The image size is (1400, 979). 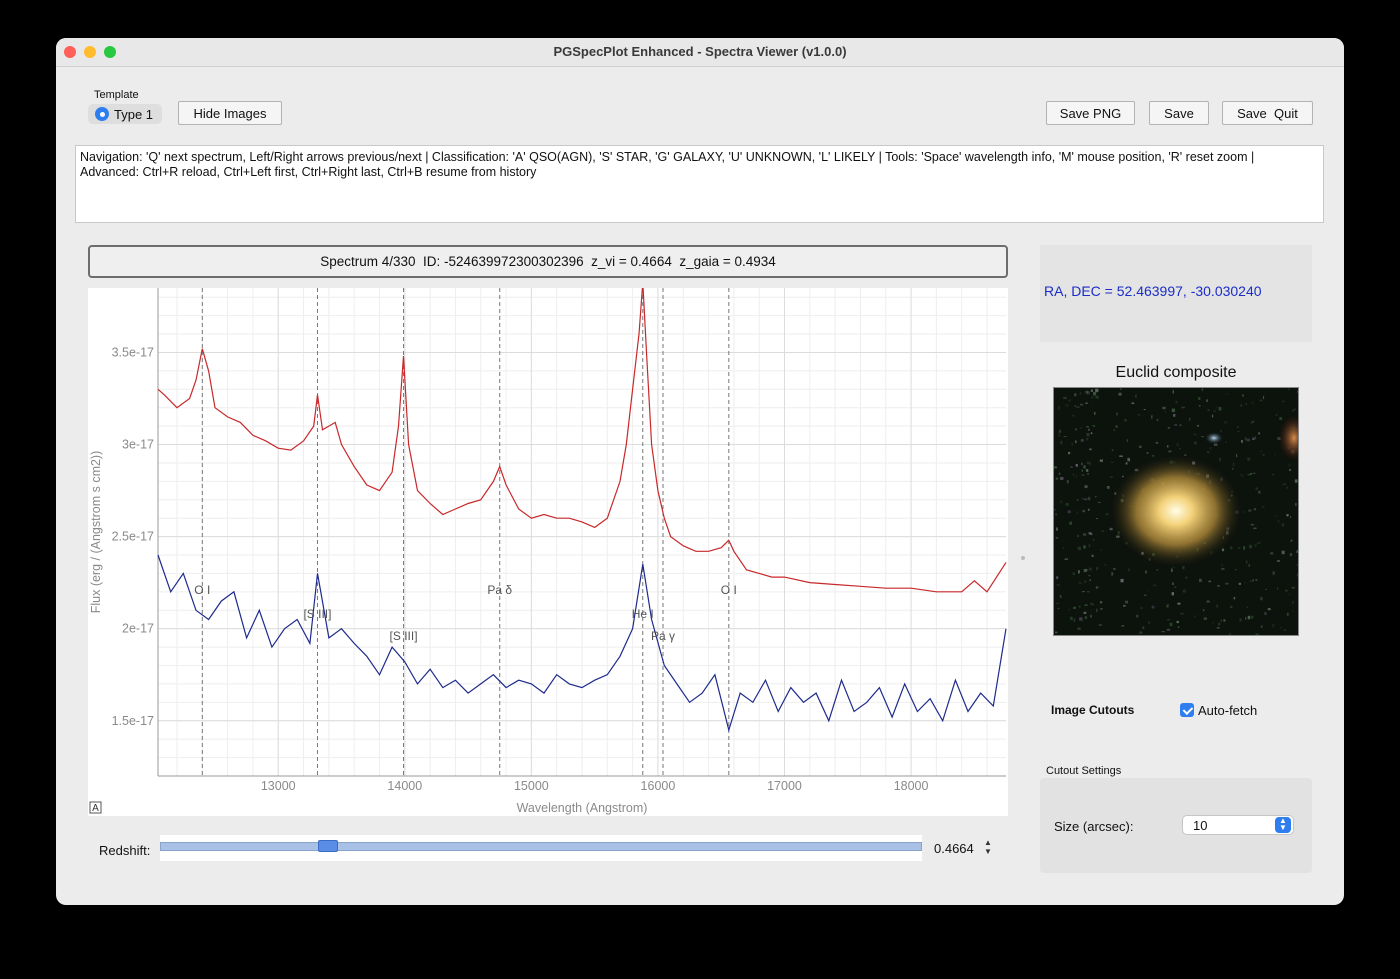 I want to click on x-tick-label: 13000, so click(x=278, y=786).